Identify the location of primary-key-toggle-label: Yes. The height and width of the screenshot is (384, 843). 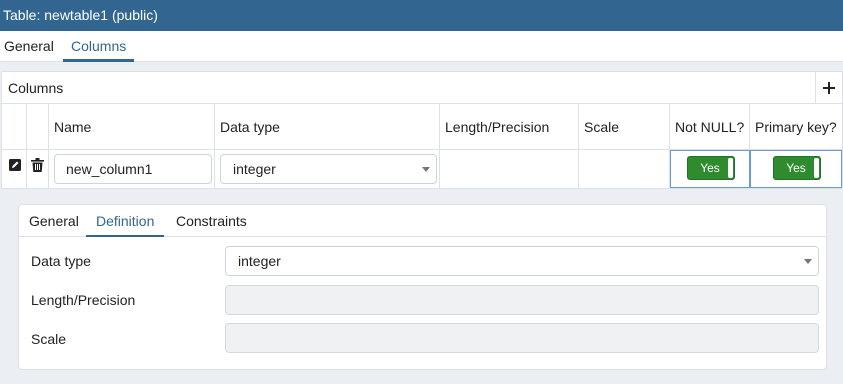
(796, 168).